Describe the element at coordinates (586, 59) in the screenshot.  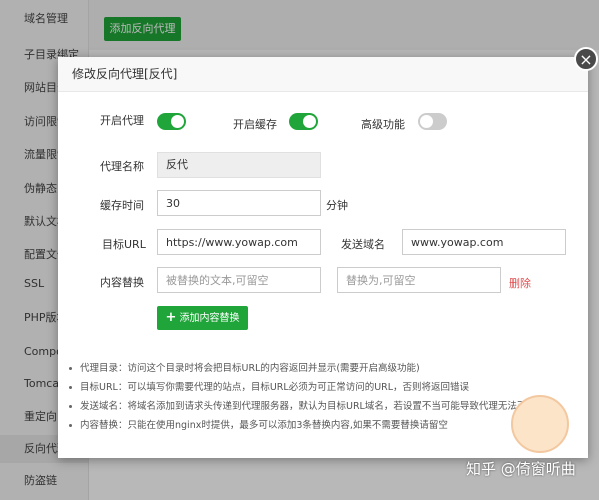
I see `close-icon: ×` at that location.